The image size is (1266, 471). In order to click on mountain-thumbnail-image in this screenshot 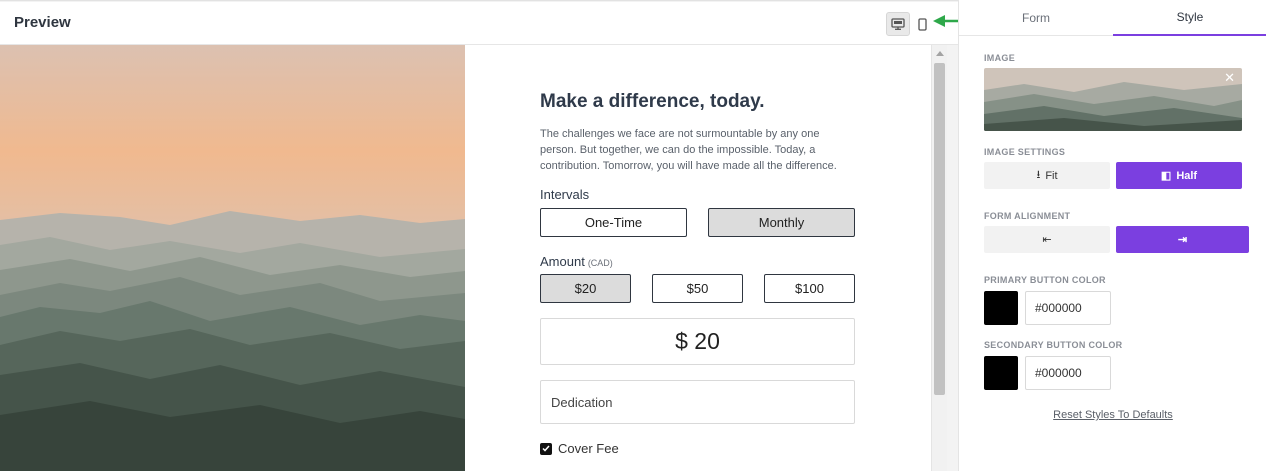, I will do `click(1113, 99)`.